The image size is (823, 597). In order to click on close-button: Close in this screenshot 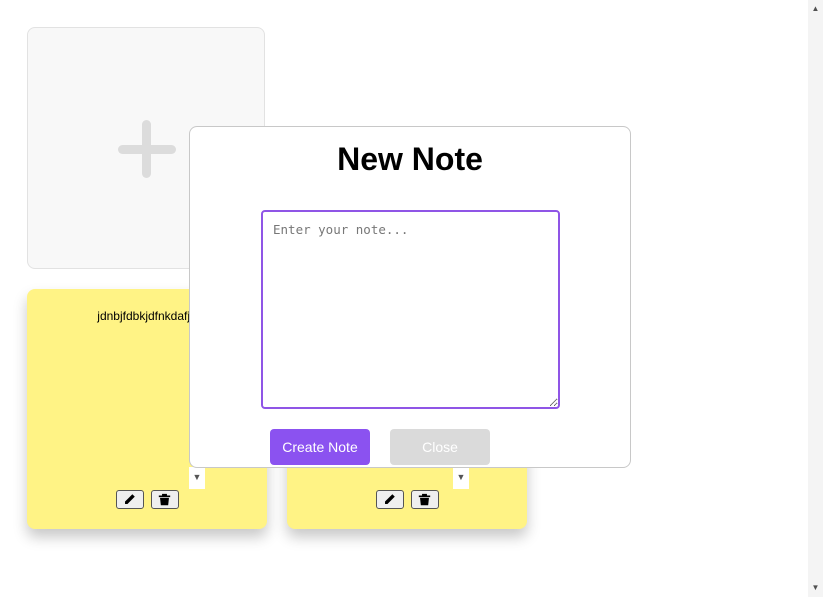, I will do `click(440, 447)`.